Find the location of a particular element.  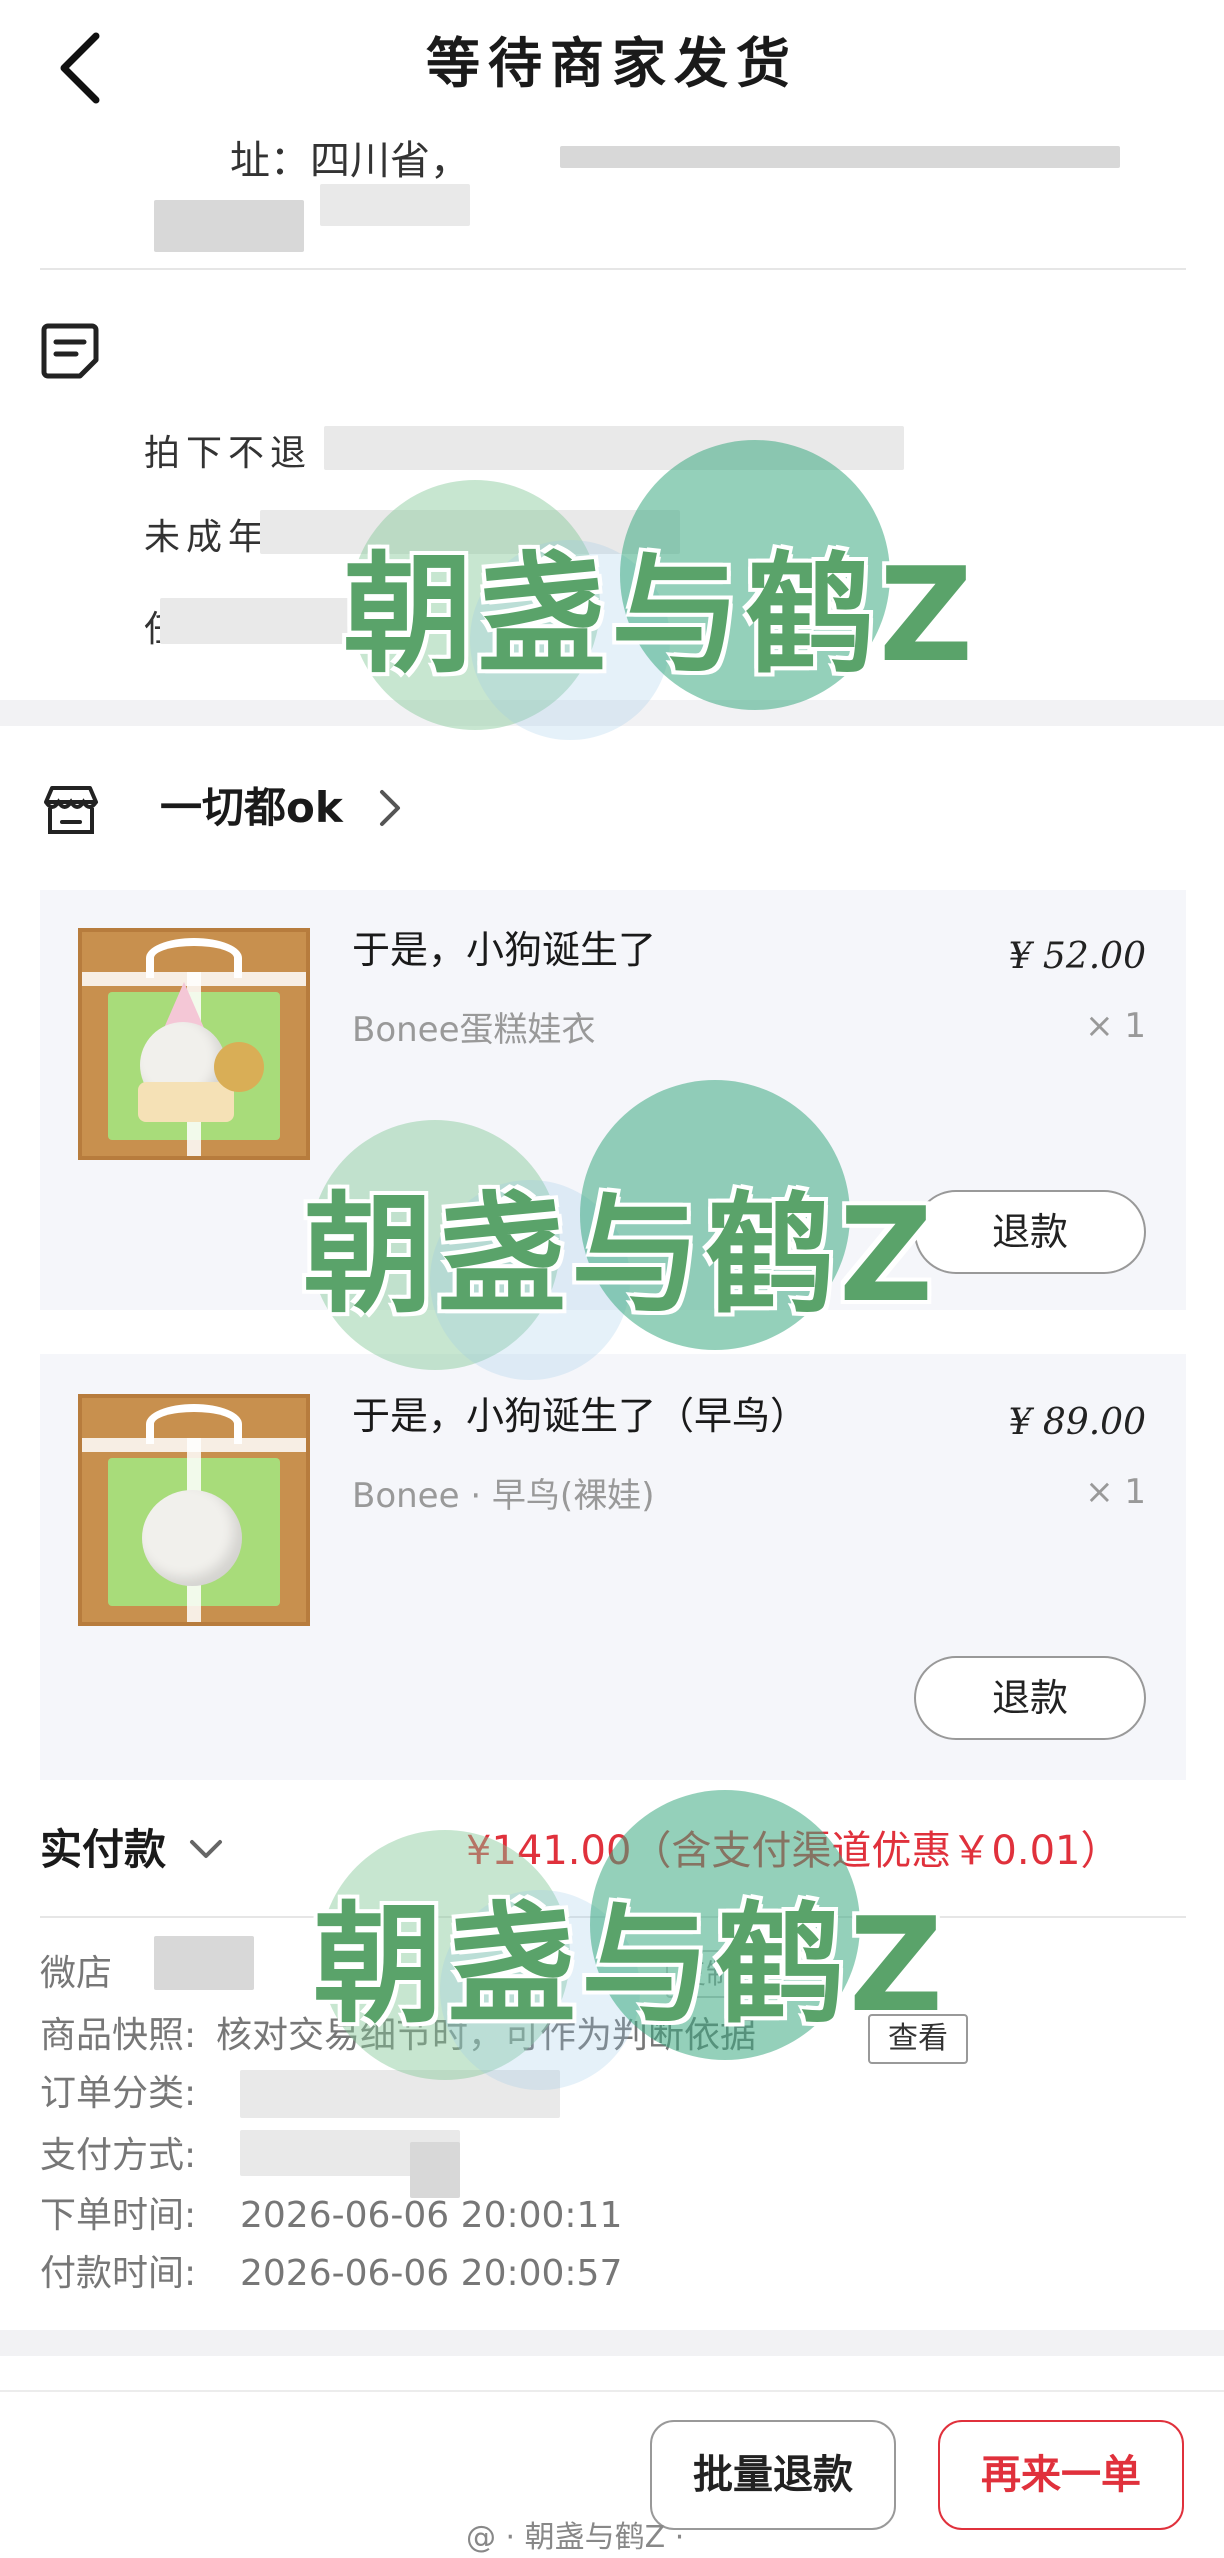

shop-name: 一切都ok is located at coordinates (251, 808).